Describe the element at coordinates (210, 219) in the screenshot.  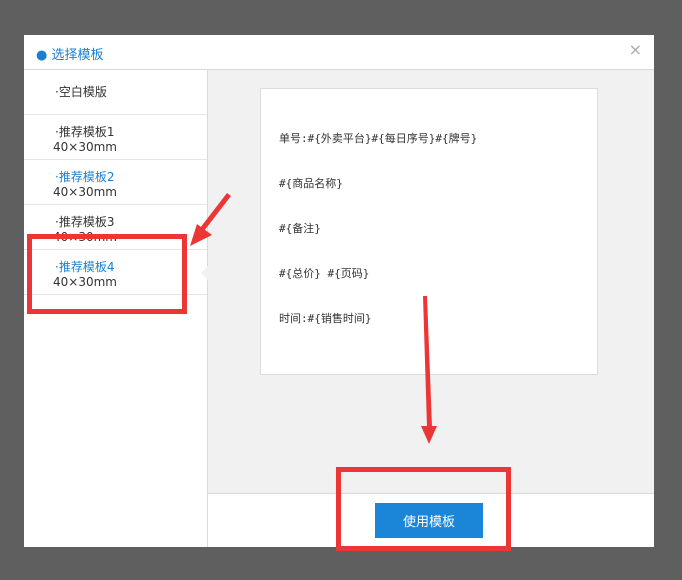
I see `arrow-to-template4` at that location.